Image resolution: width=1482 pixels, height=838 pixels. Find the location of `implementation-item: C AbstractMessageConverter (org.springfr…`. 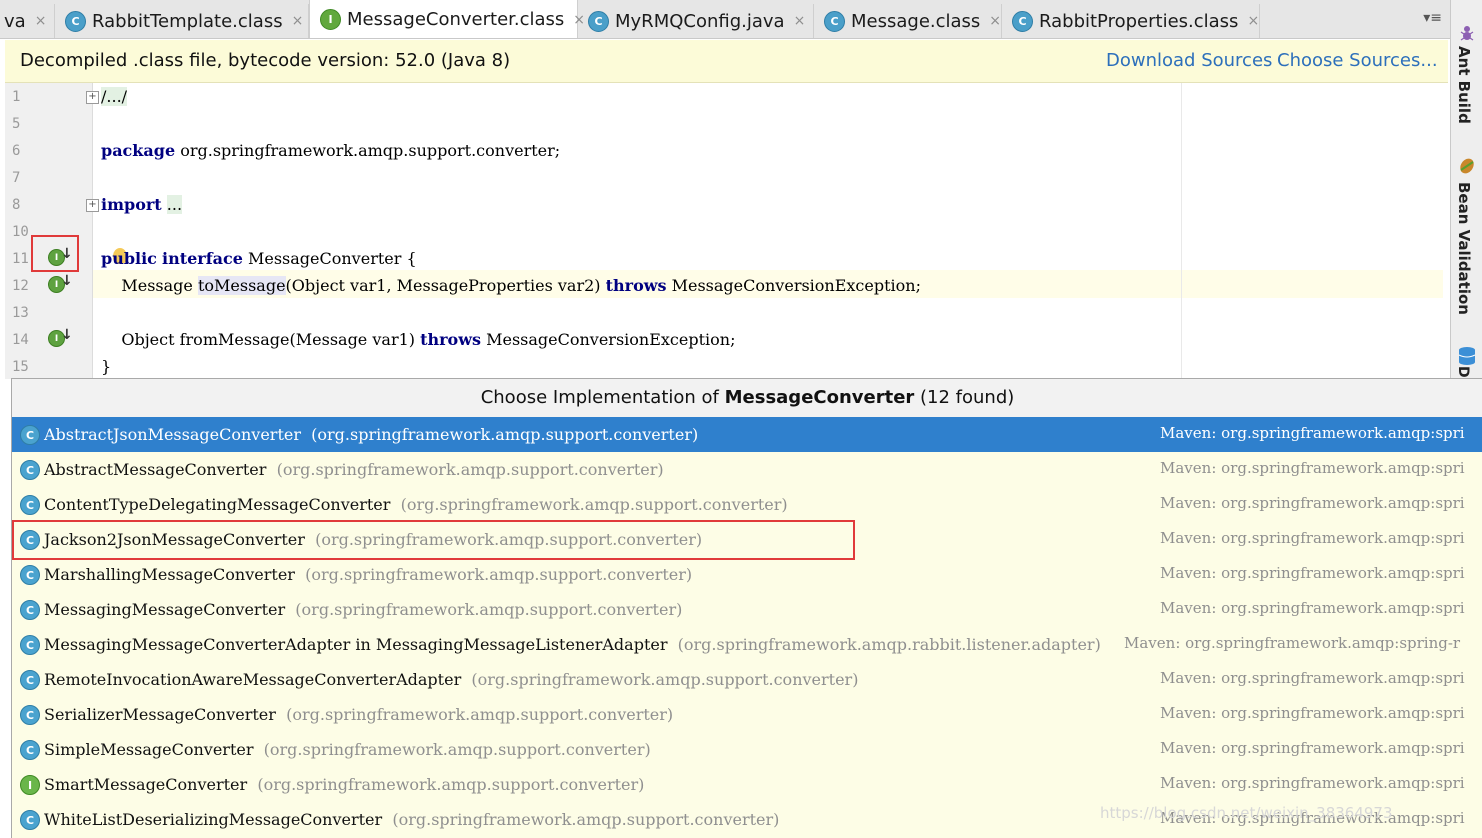

implementation-item: C AbstractMessageConverter (org.springfr… is located at coordinates (747, 469).